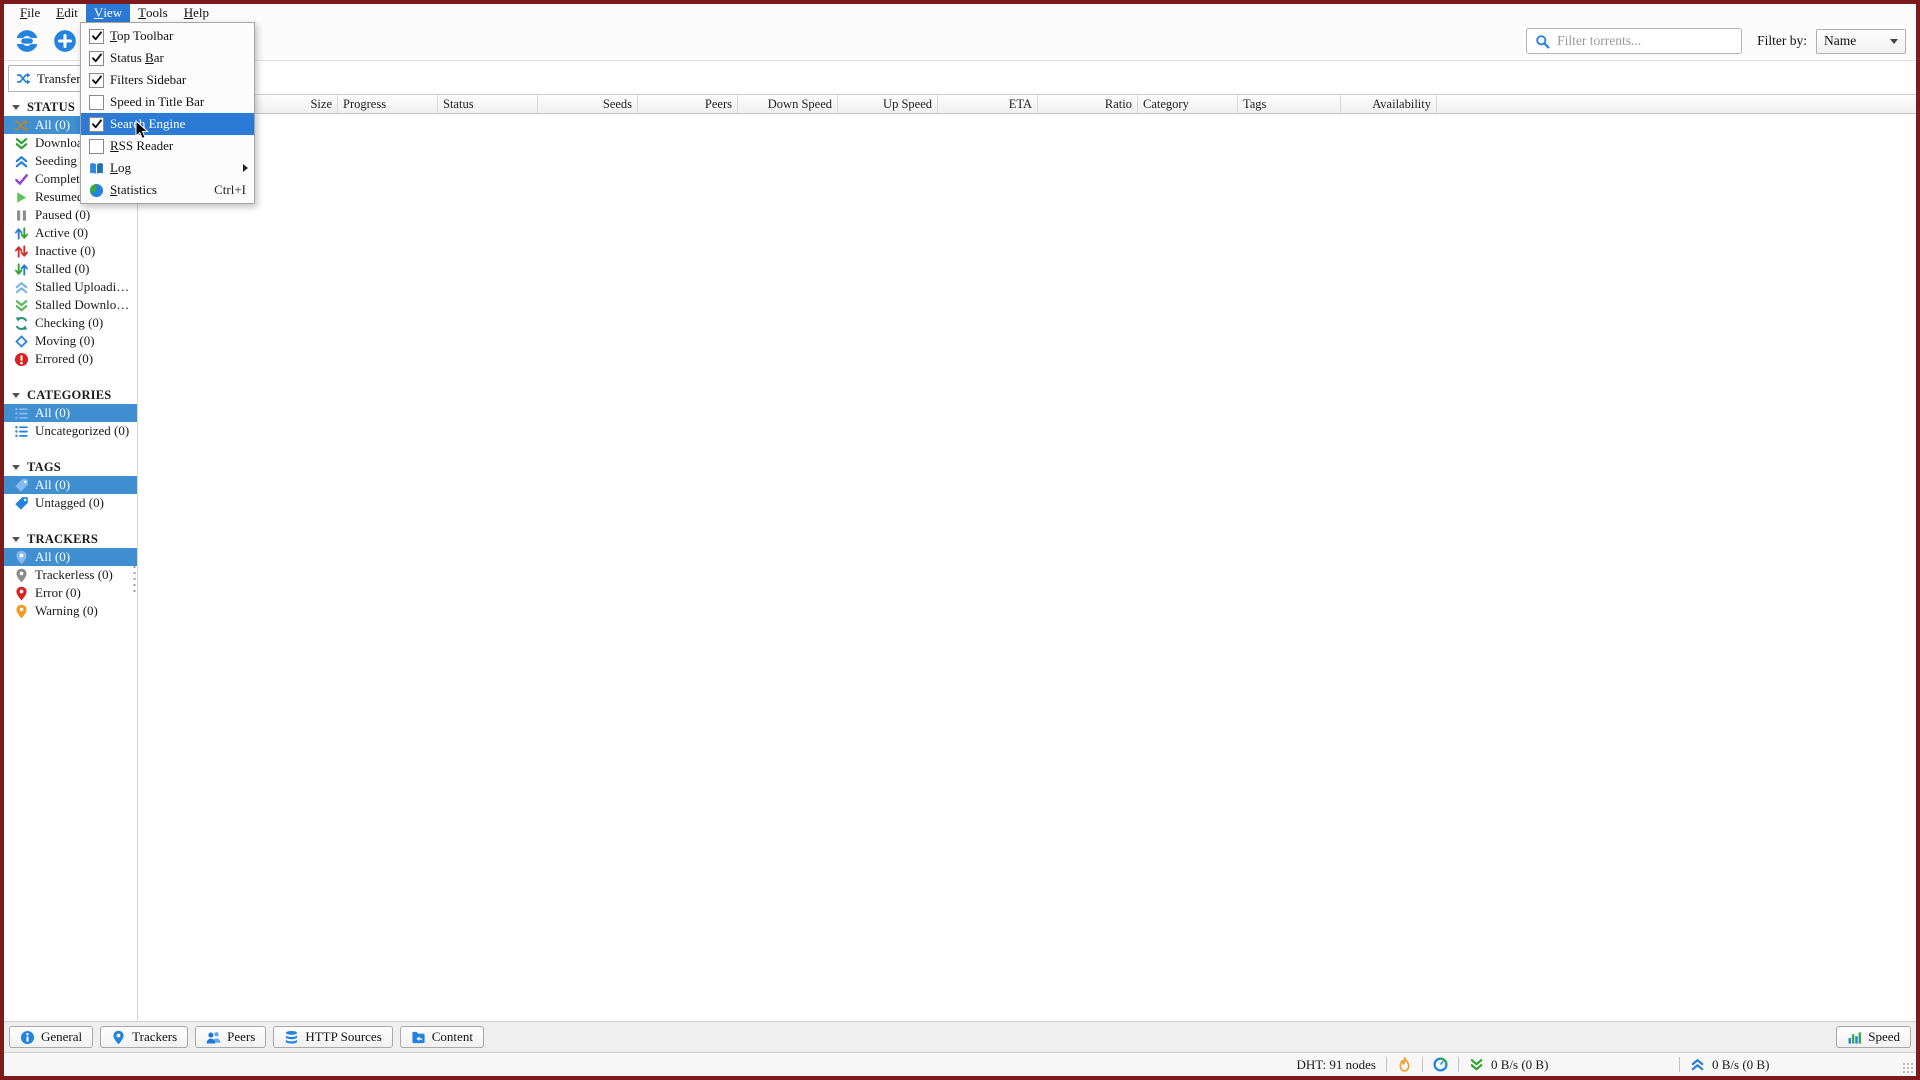 The height and width of the screenshot is (1080, 1920). Describe the element at coordinates (21, 557) in the screenshot. I see `tracker-pin-icon` at that location.